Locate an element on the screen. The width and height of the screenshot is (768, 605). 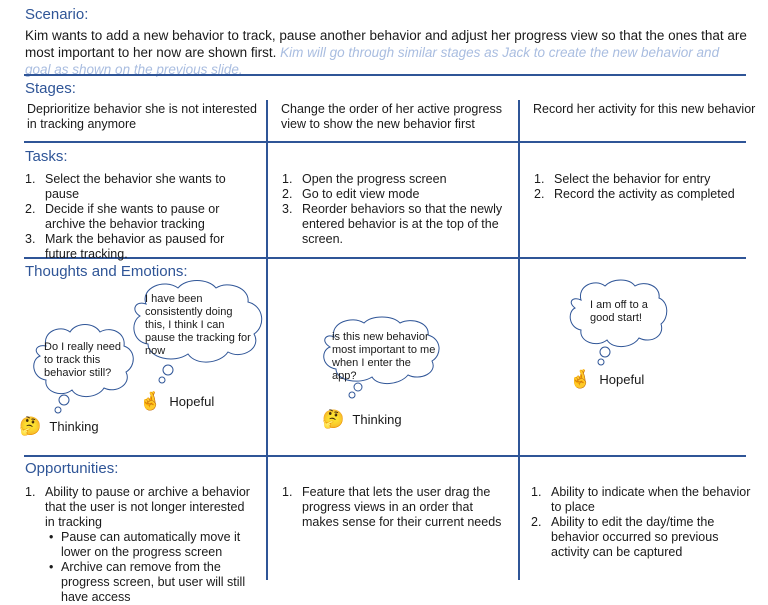
list-item: 1. Open the progress screen is located at coordinates (364, 179).